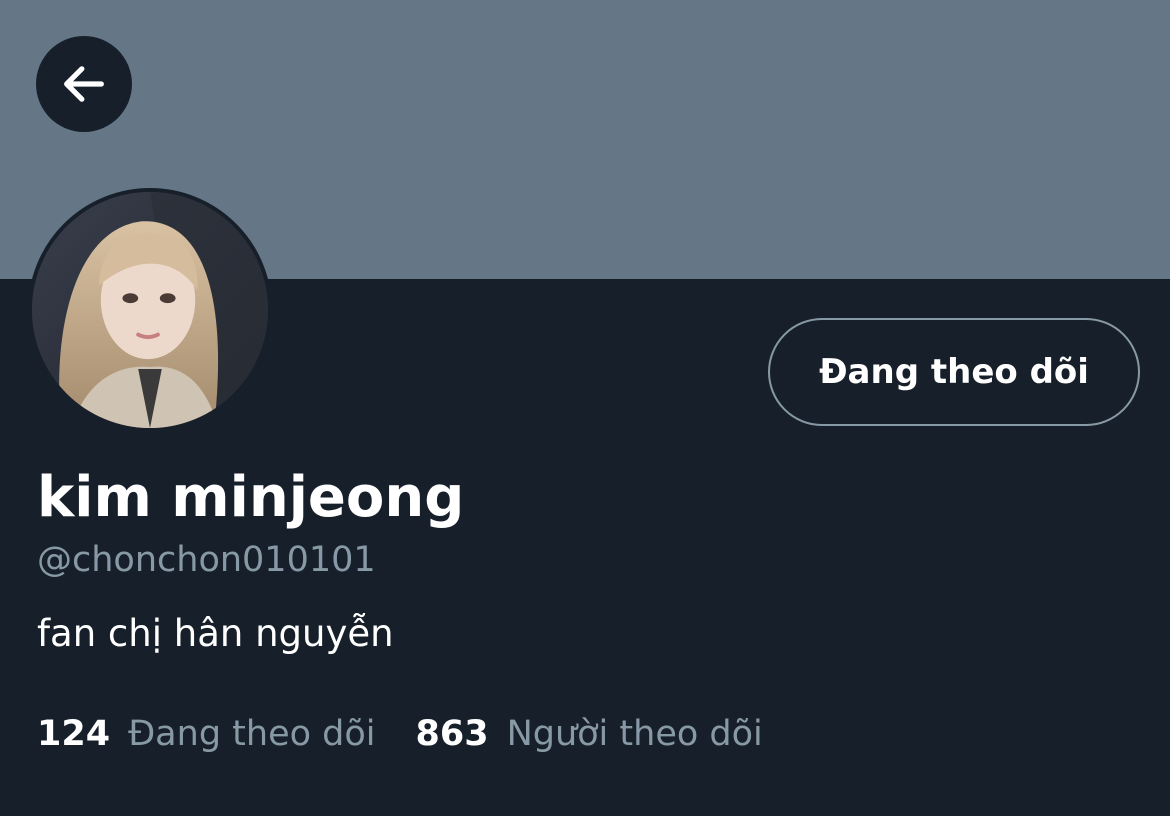 This screenshot has height=816, width=1170. Describe the element at coordinates (251, 497) in the screenshot. I see `display-name: kim minjeong` at that location.